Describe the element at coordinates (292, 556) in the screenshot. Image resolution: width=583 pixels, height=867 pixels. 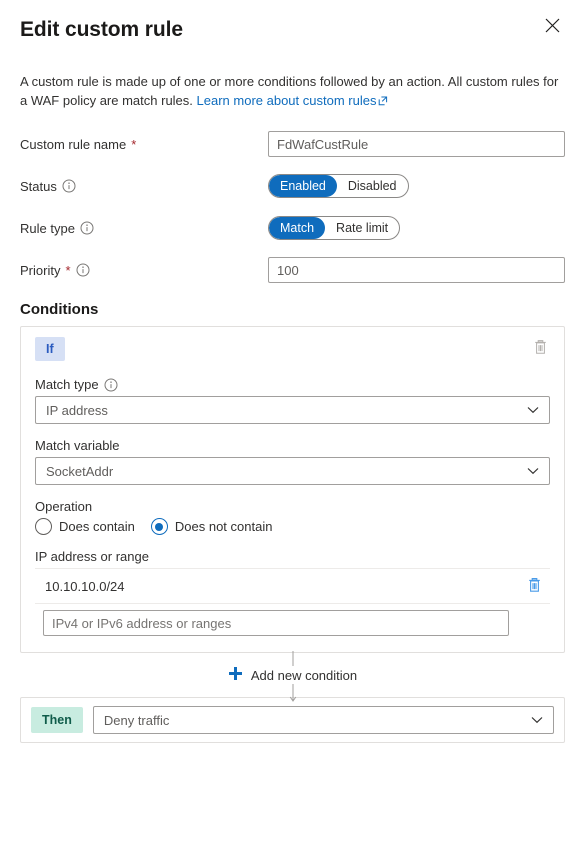
I see `ip-address-label: IP address or range` at that location.